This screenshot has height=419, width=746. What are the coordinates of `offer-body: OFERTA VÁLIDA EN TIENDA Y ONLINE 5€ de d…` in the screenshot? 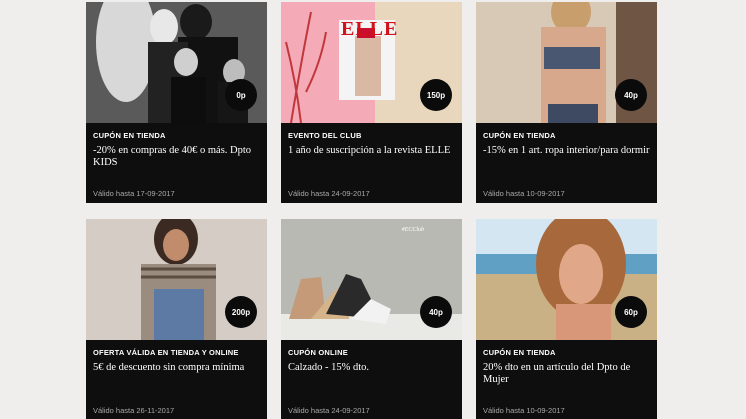 It's located at (176, 379).